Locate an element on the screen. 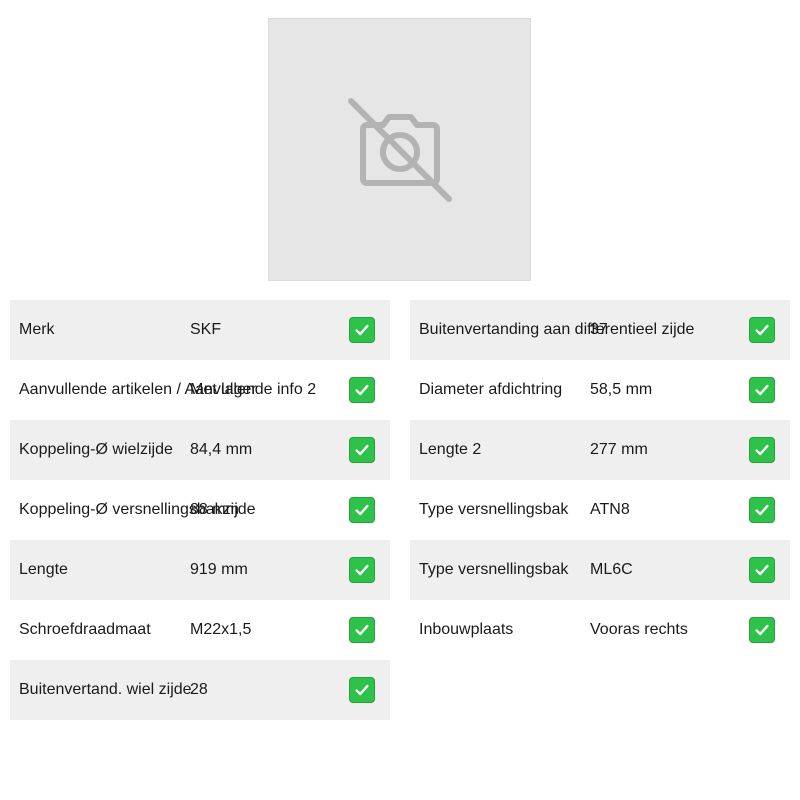 This screenshot has width=800, height=800. product-image-placeholder is located at coordinates (399, 149).